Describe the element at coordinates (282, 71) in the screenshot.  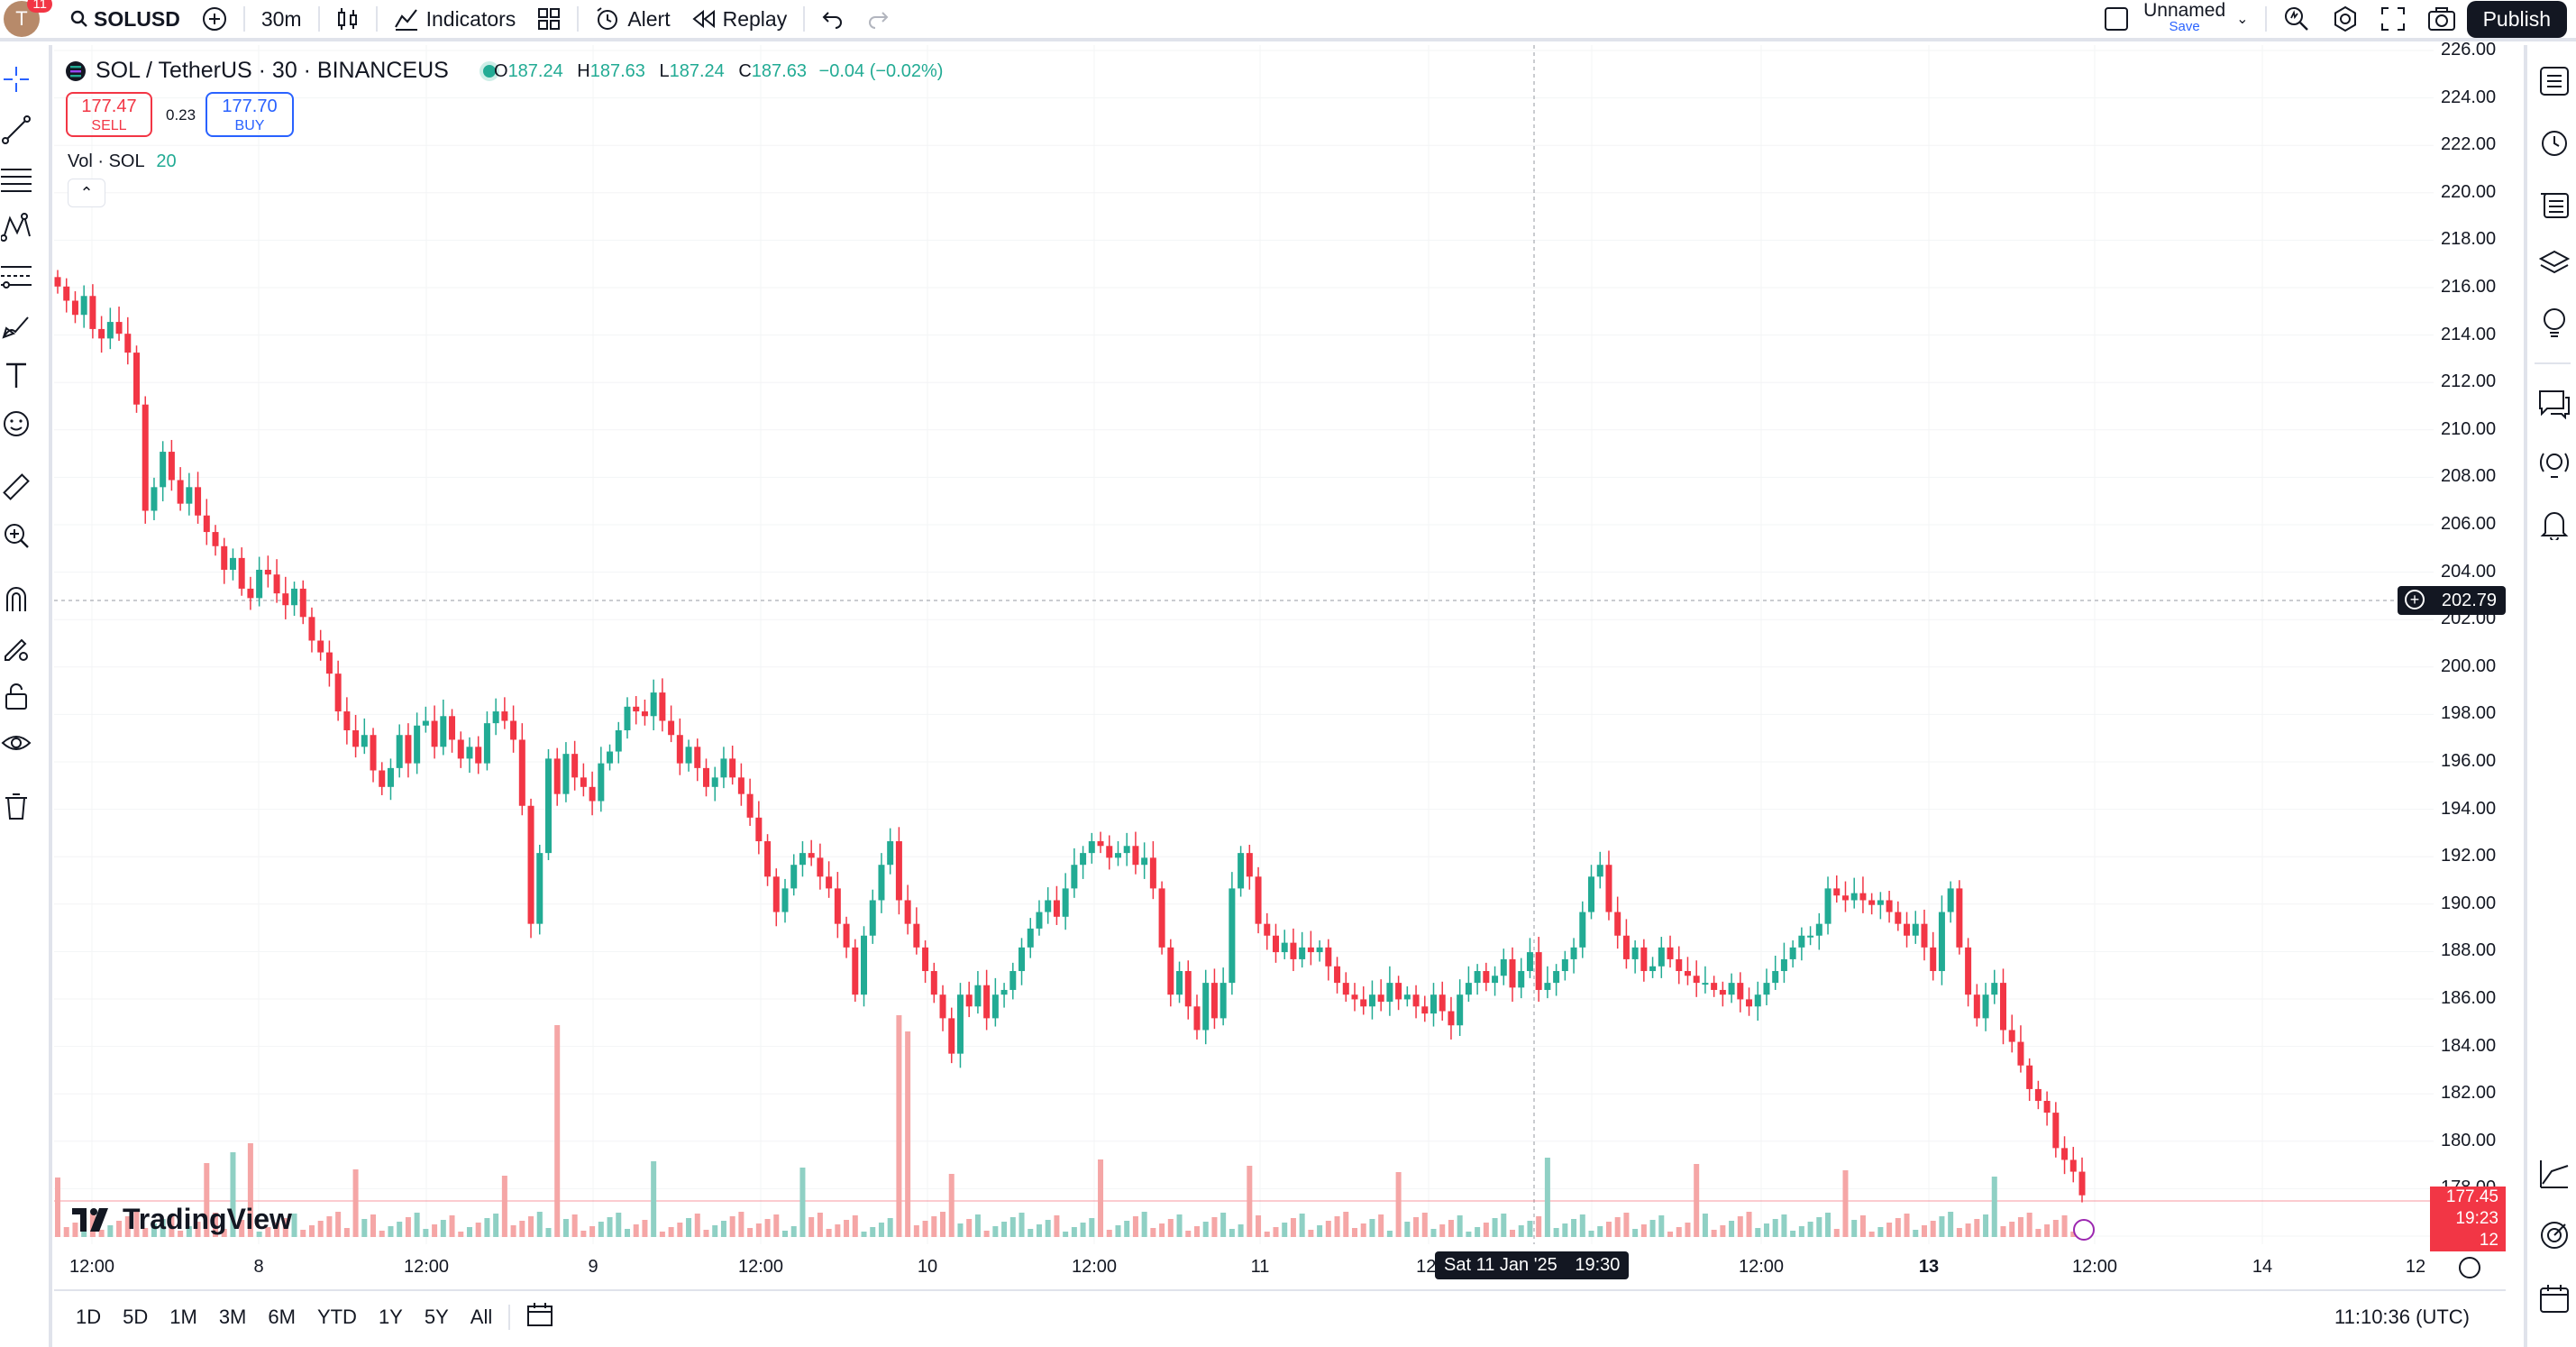
I see `symbol-legend: SOL / TetherUS · 30 · BINANCEUS` at that location.